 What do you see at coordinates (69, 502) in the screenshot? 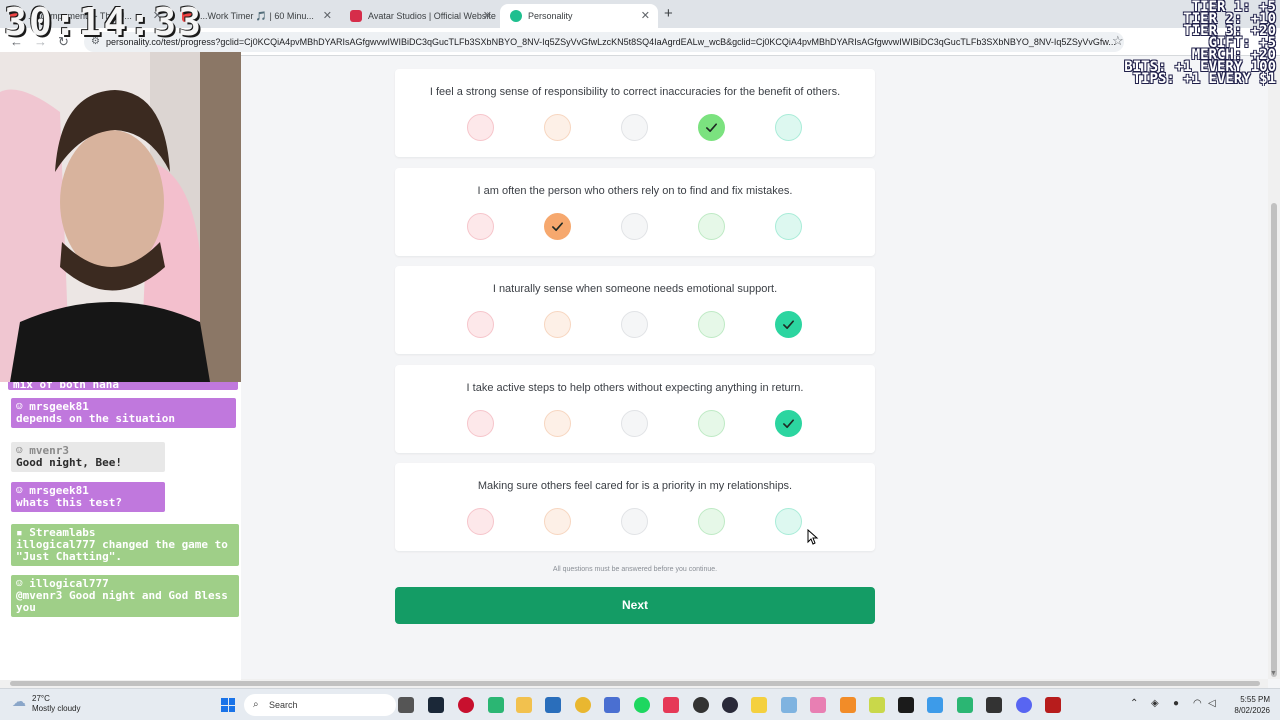
I see `chat-text: whats this test?` at bounding box center [69, 502].